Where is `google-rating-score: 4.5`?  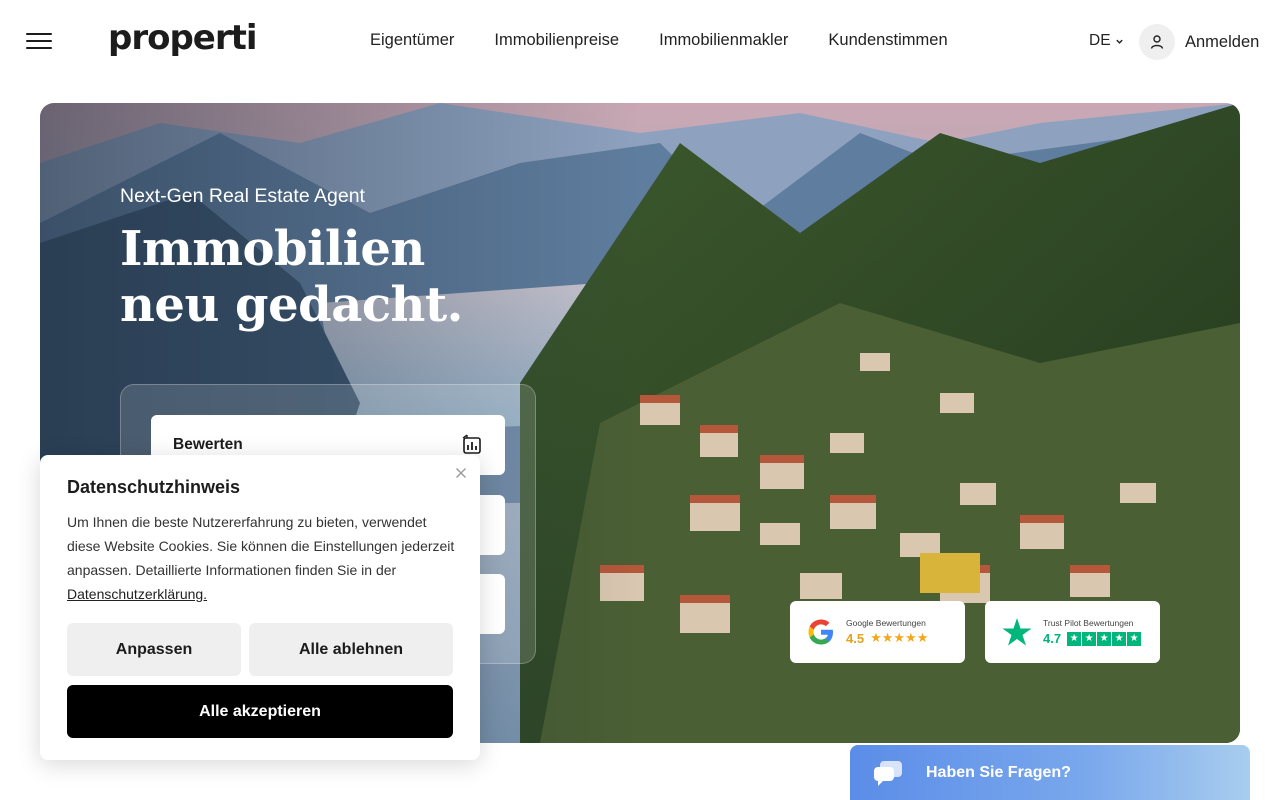 google-rating-score: 4.5 is located at coordinates (855, 638).